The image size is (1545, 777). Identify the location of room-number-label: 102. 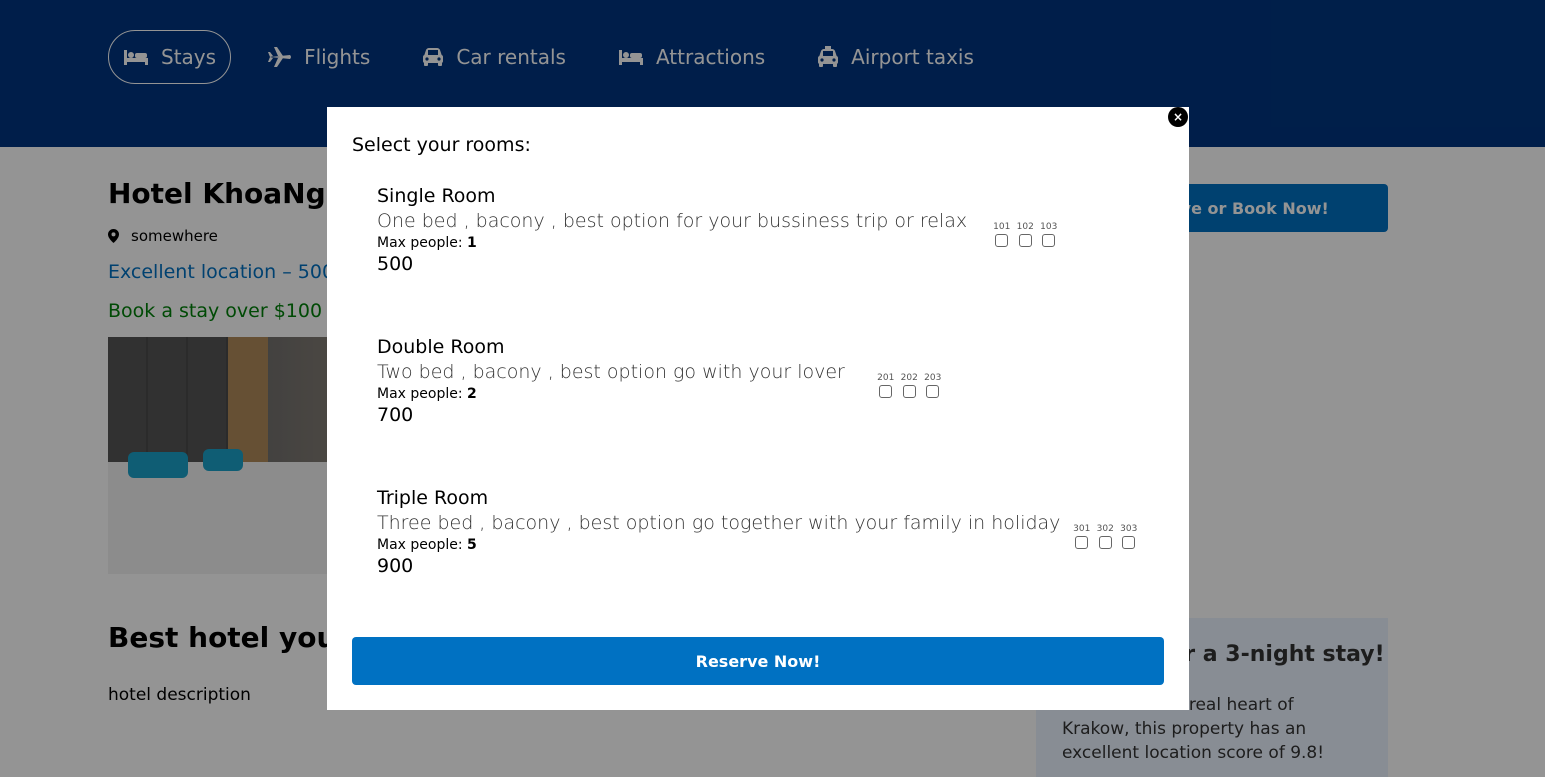
(1025, 227).